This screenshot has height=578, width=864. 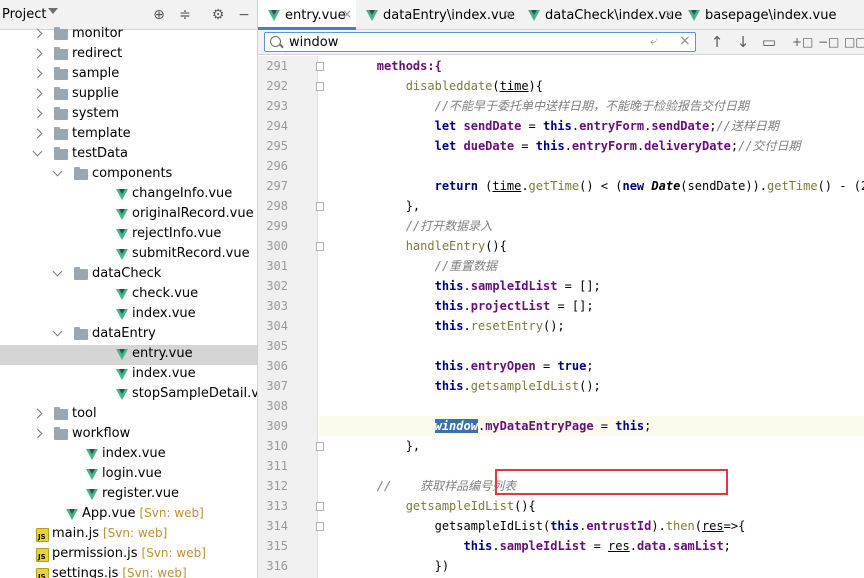 What do you see at coordinates (128, 75) in the screenshot?
I see `tree-folder: sample` at bounding box center [128, 75].